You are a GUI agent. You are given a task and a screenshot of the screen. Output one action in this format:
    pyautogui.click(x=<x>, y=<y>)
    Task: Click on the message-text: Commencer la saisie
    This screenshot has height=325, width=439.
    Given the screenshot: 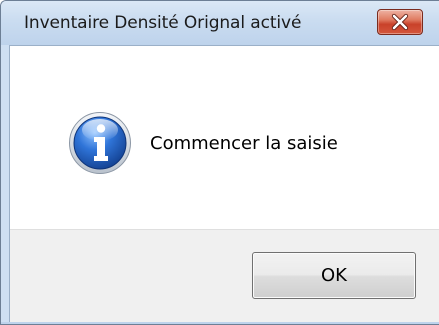 What is the action you would take?
    pyautogui.click(x=244, y=143)
    